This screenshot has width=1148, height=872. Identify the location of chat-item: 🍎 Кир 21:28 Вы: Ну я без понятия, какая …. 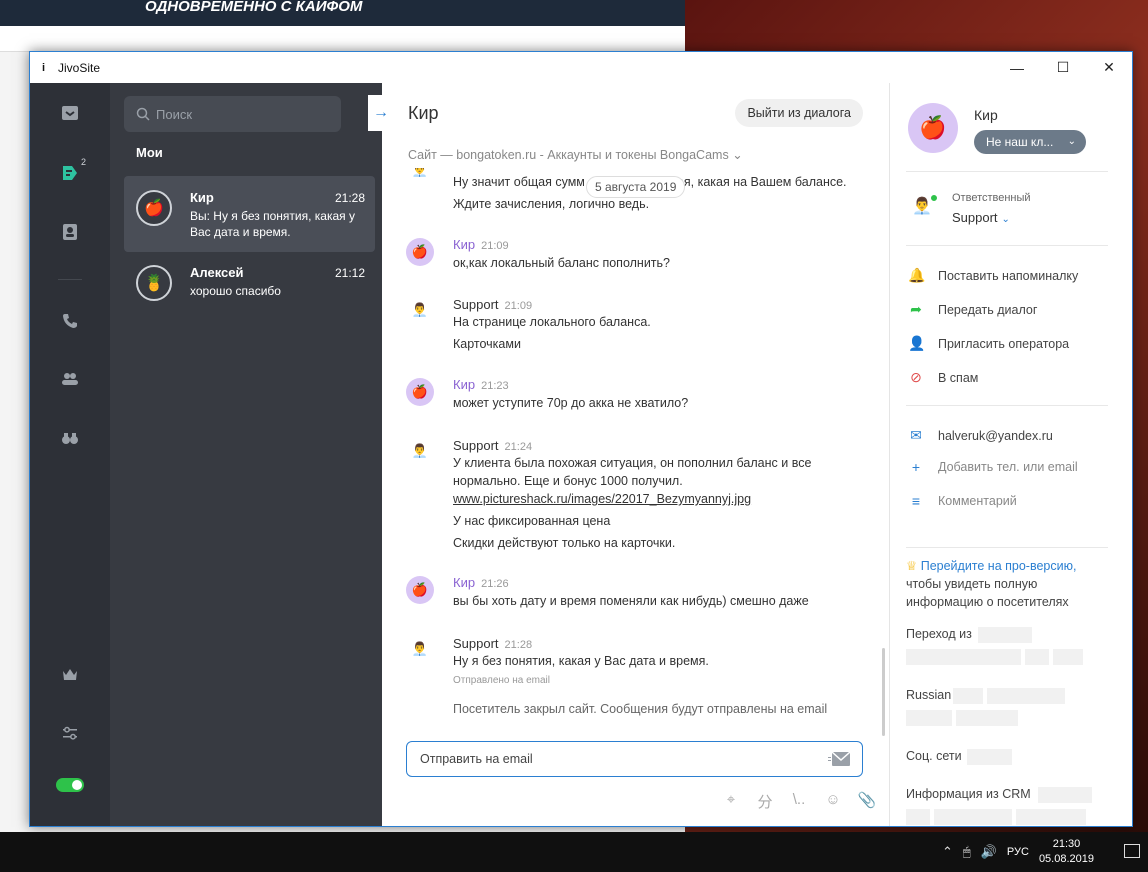
(249, 214).